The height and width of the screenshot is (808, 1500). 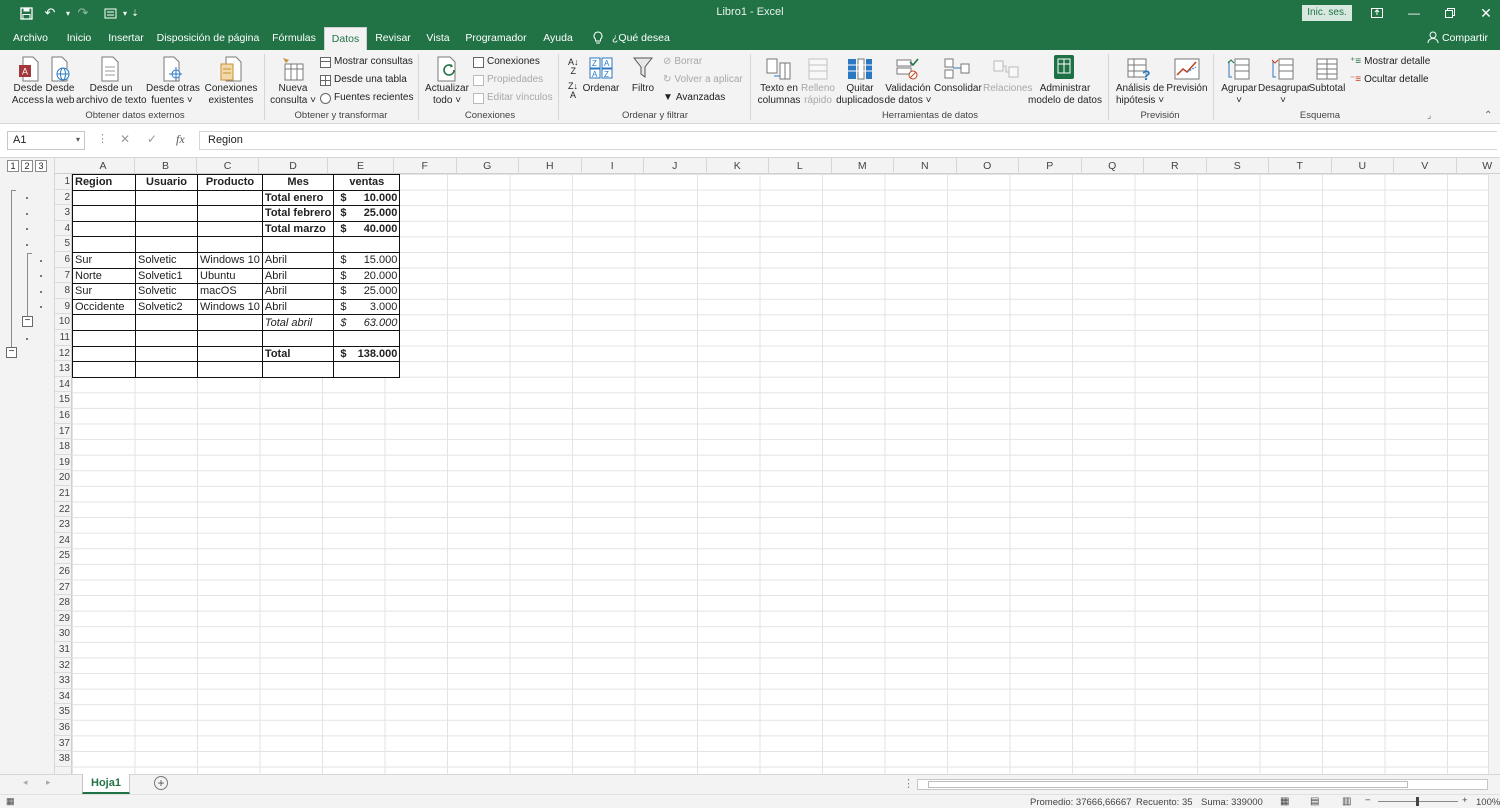 What do you see at coordinates (126, 38) in the screenshot?
I see `tab-insertar: Insertar` at bounding box center [126, 38].